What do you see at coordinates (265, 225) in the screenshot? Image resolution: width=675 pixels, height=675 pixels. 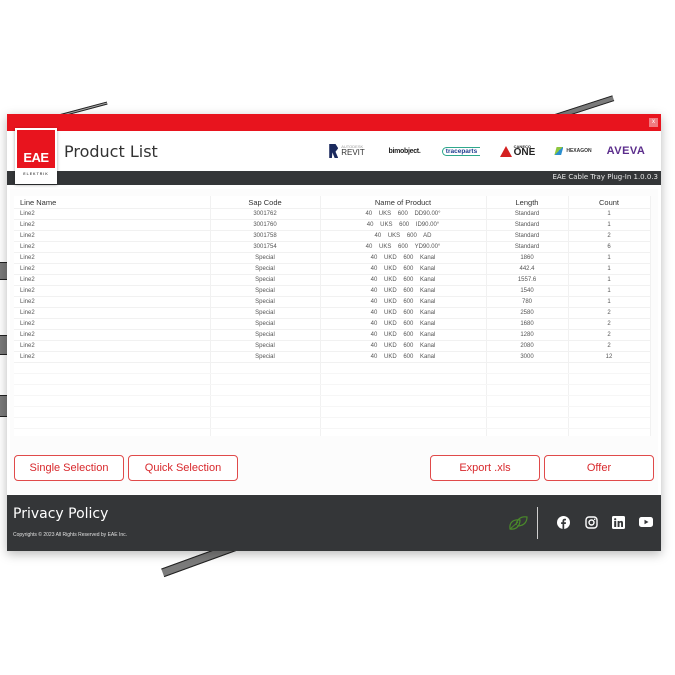 I see `cell-sap-code: 3001760` at bounding box center [265, 225].